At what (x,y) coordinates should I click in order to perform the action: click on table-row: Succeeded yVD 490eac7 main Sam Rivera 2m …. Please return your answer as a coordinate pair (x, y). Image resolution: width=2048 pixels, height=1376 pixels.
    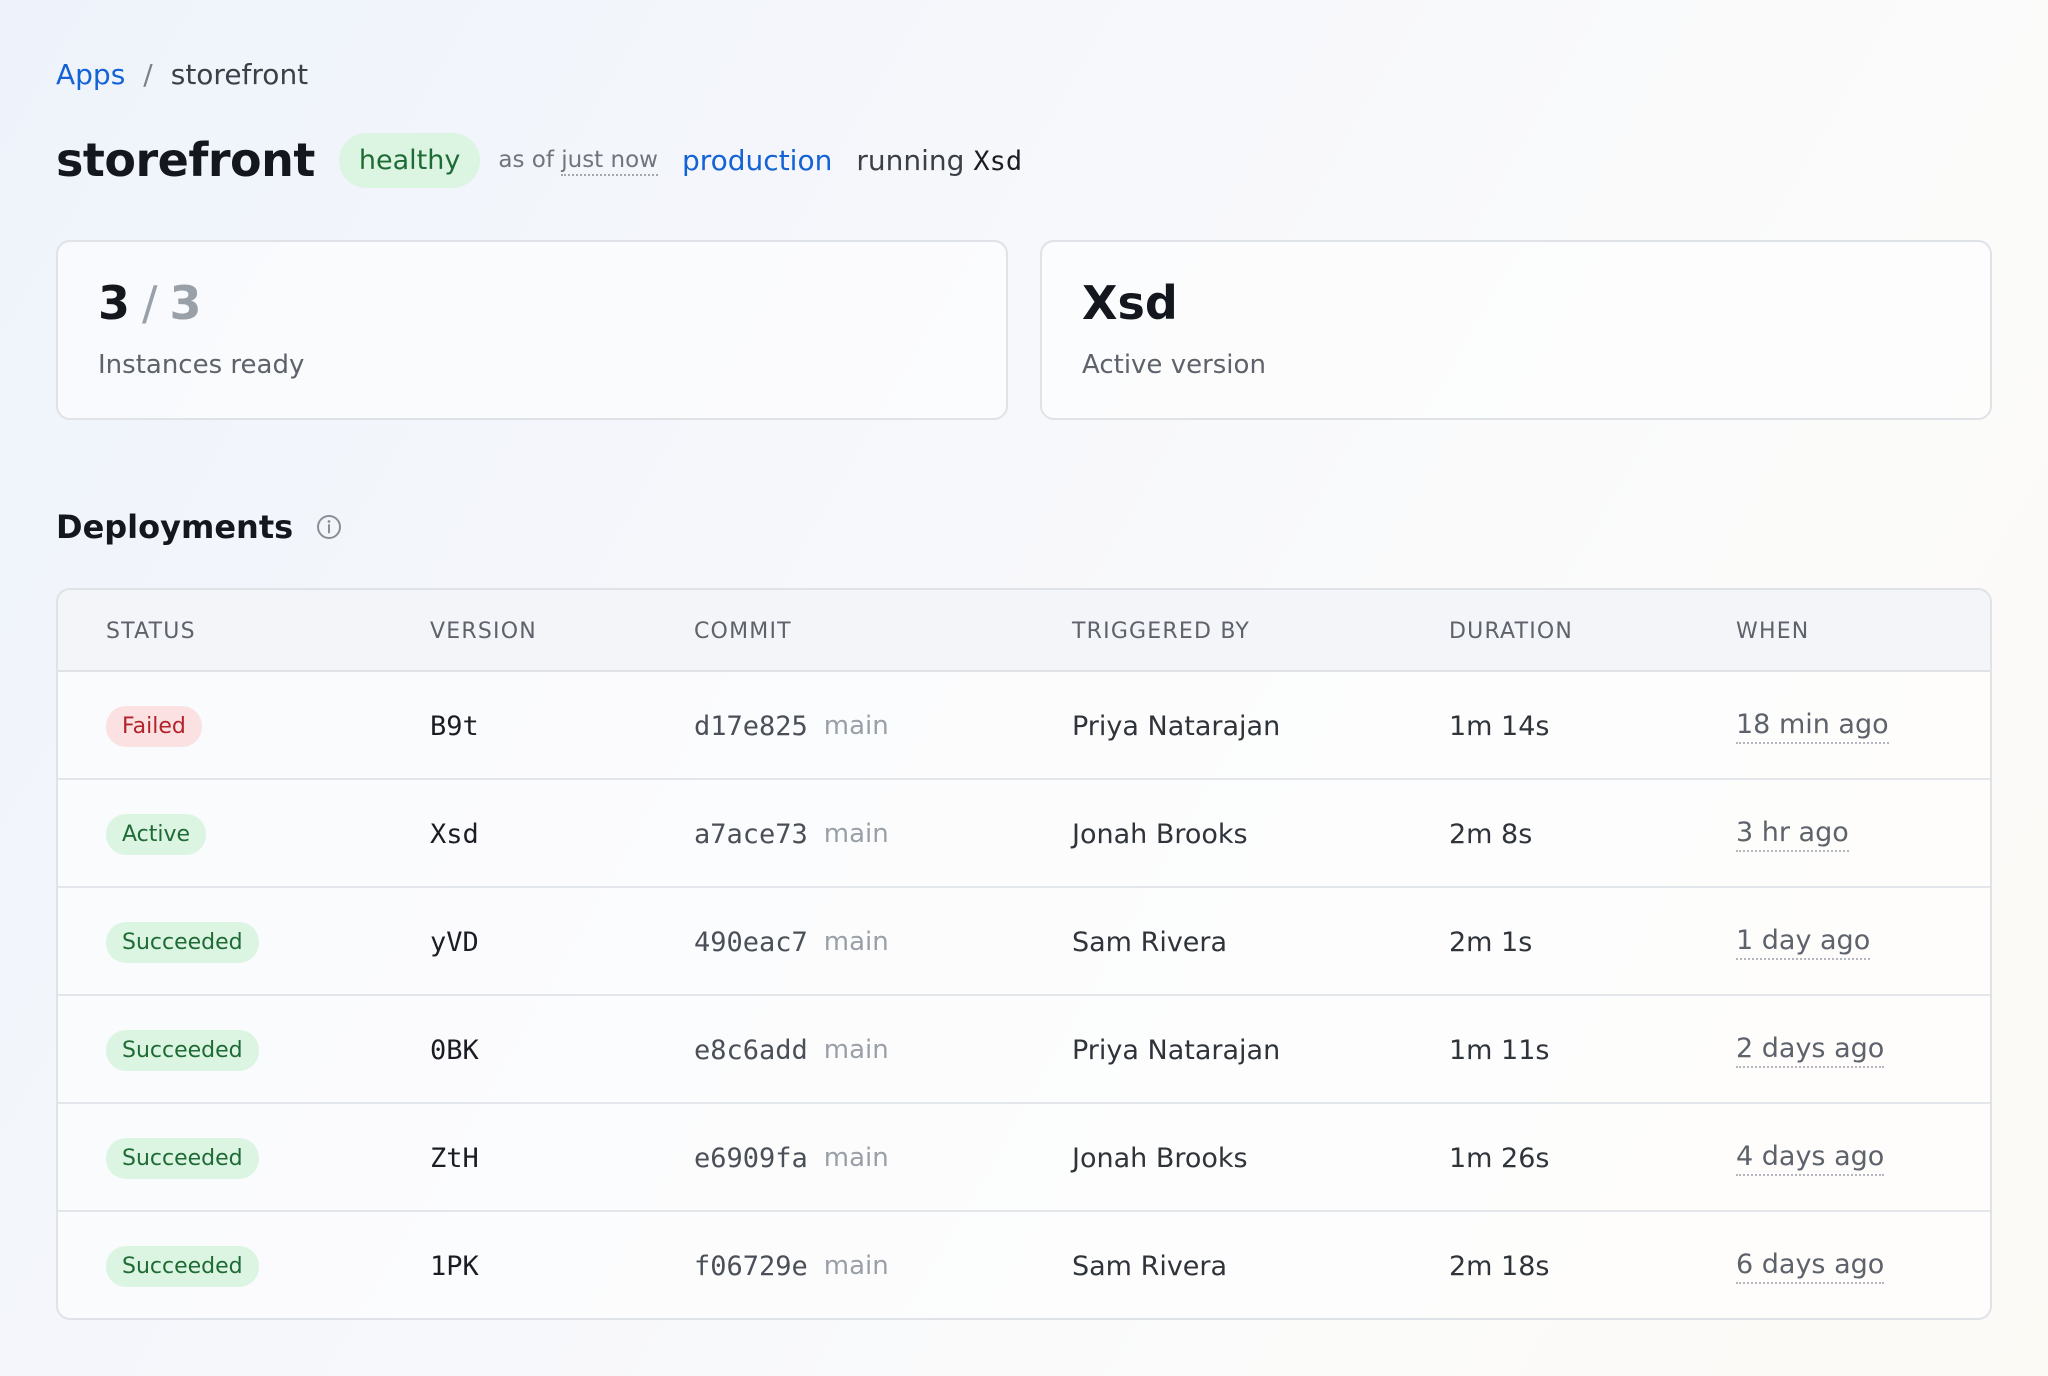
    Looking at the image, I should click on (1024, 942).